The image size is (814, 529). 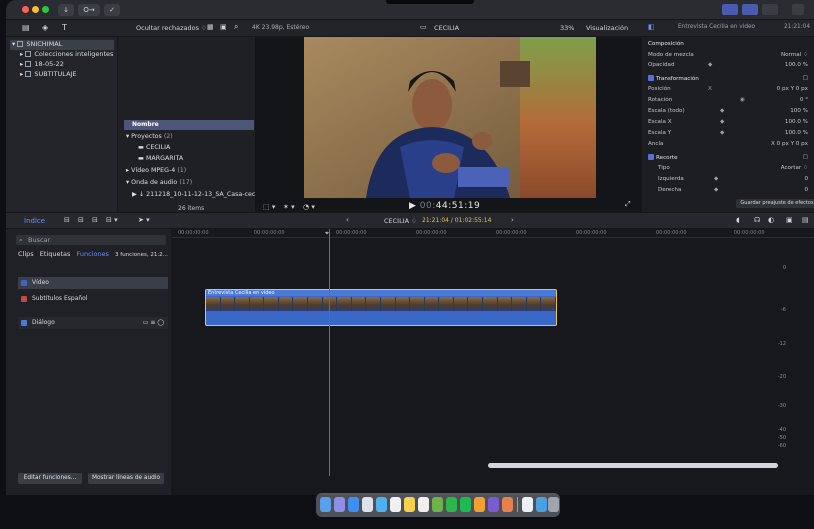 I want to click on minimize-button, so click(x=35, y=9).